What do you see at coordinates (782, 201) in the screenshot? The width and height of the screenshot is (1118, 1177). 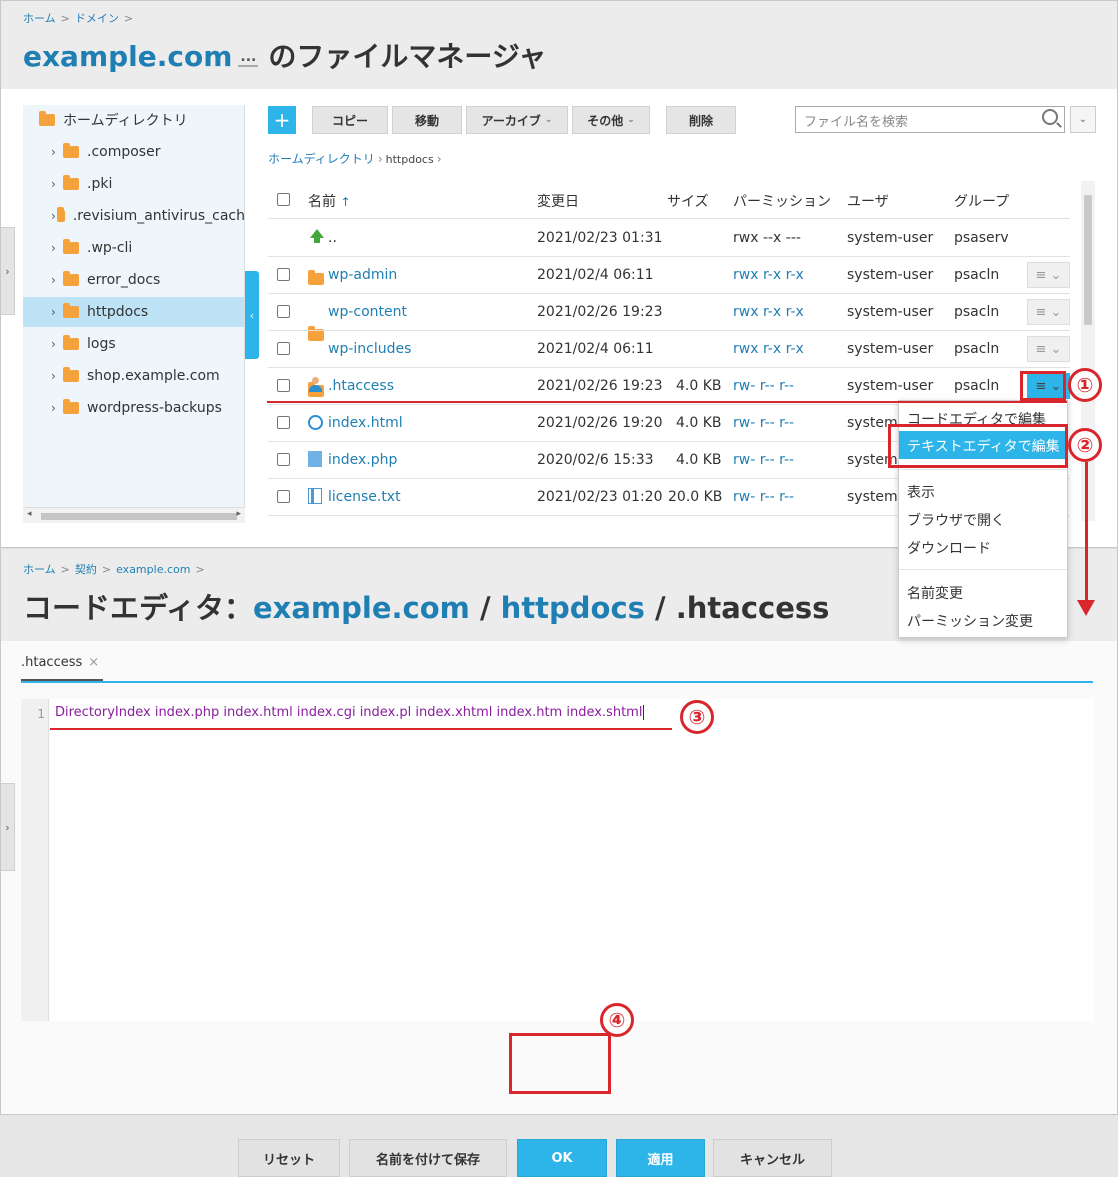 I see `column-permission: パーミッション` at bounding box center [782, 201].